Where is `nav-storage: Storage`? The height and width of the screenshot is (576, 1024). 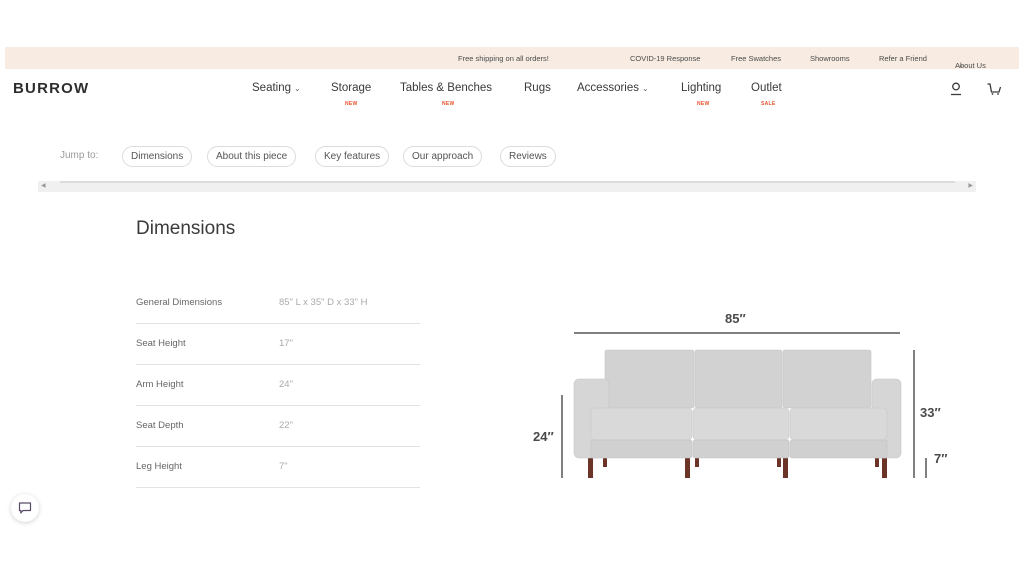 nav-storage: Storage is located at coordinates (351, 88).